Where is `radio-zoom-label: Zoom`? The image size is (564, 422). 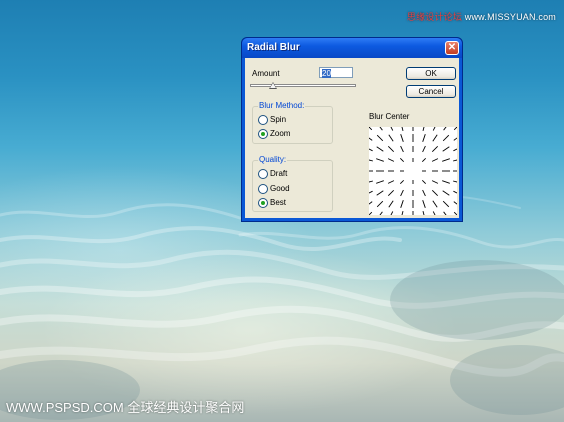
radio-zoom-label: Zoom is located at coordinates (280, 134).